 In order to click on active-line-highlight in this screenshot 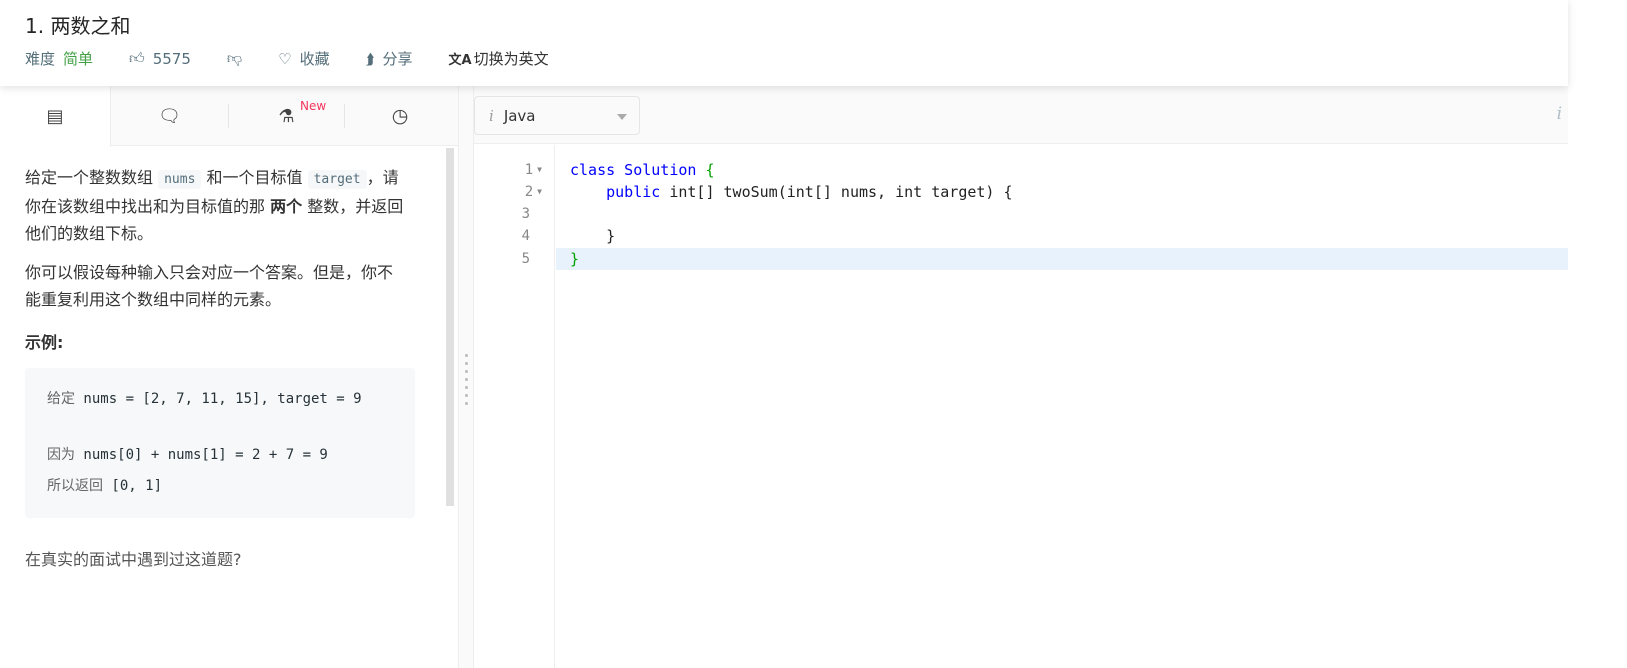, I will do `click(1062, 259)`.